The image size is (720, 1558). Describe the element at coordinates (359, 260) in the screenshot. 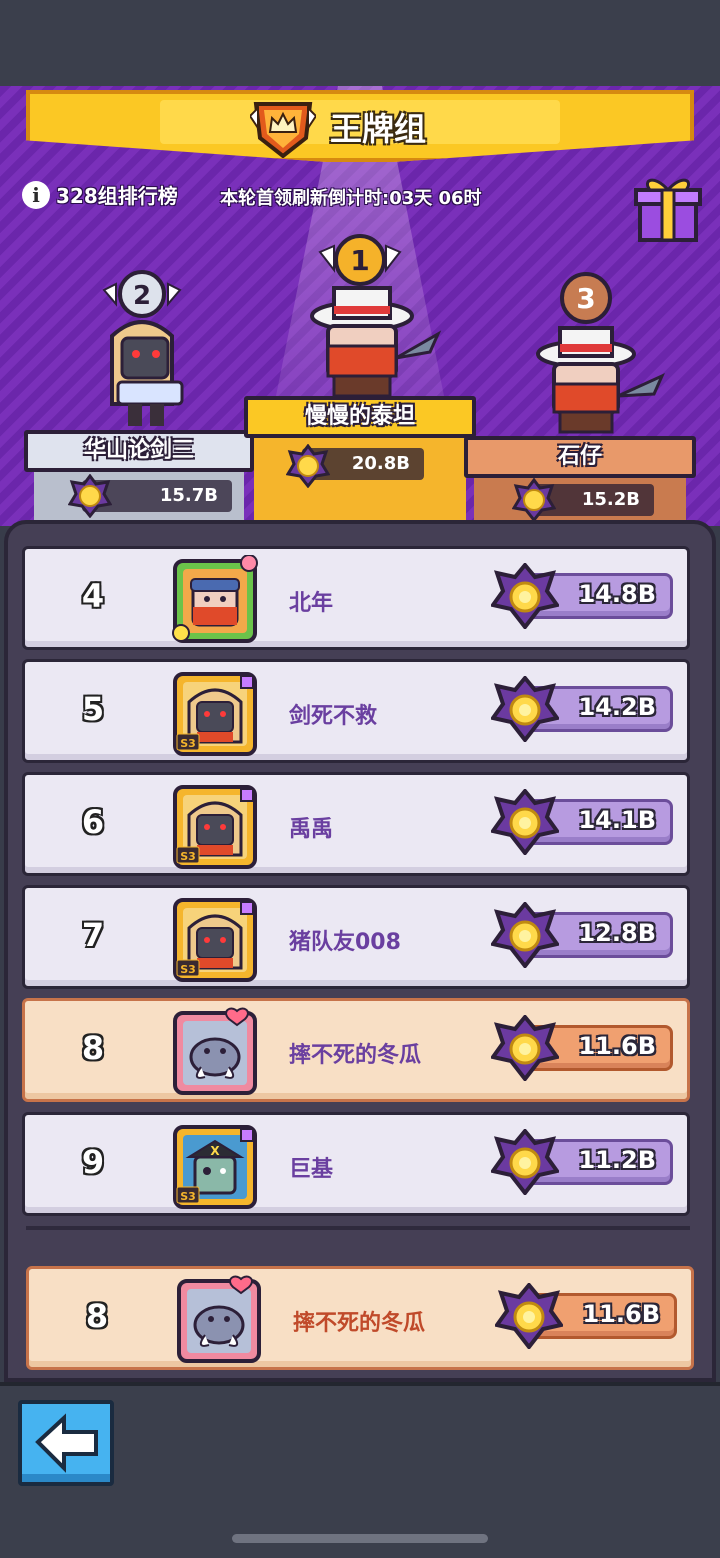

I see `svg-text: 1` at that location.